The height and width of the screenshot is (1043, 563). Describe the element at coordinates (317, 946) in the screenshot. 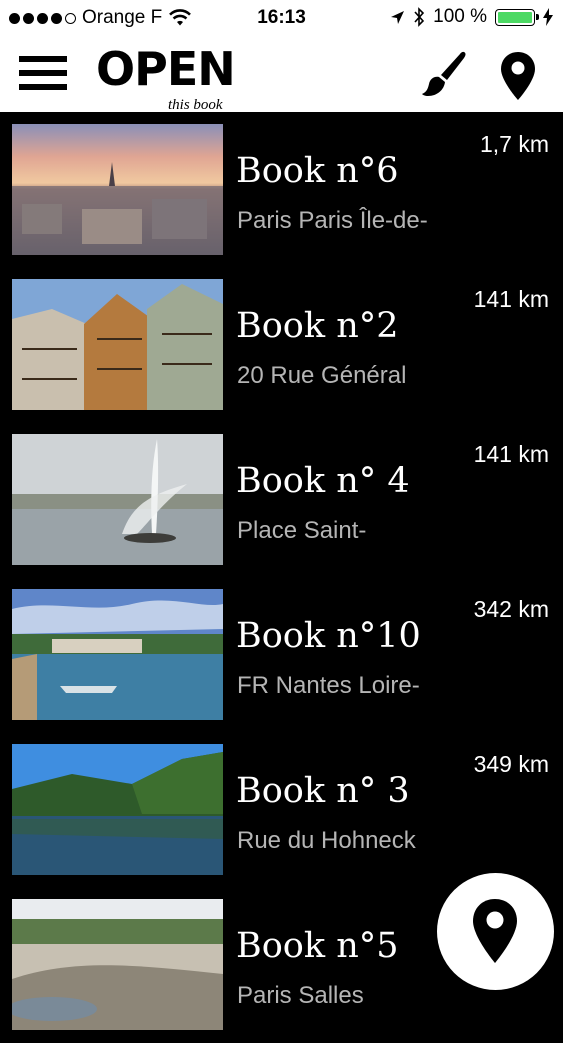

I see `book-title: Book n°5` at that location.